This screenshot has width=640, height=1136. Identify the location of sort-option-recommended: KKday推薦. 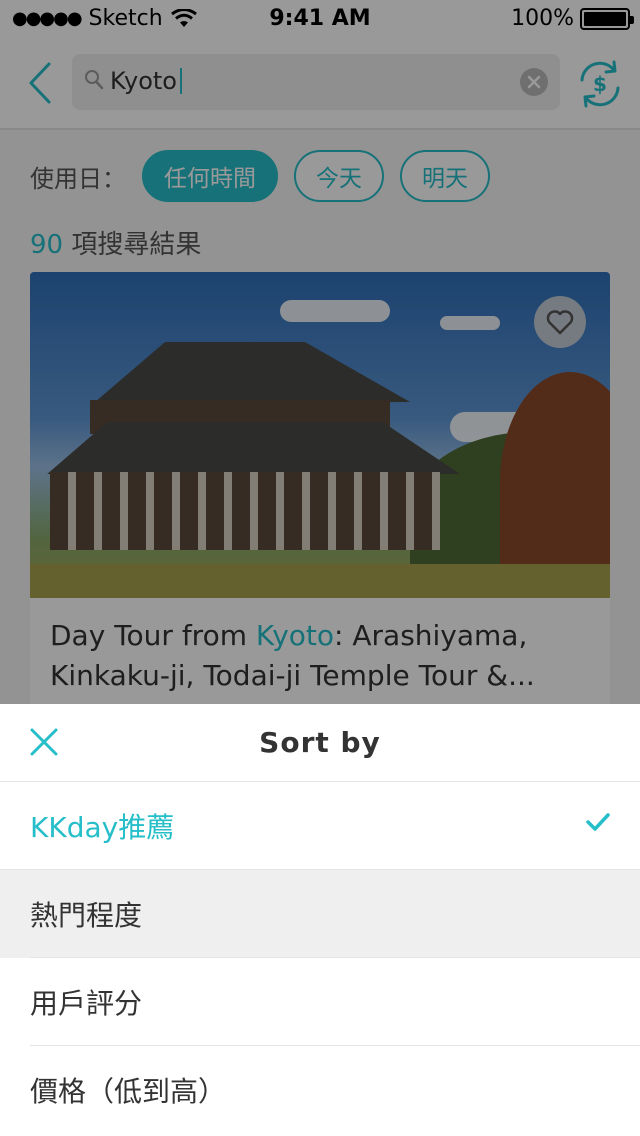
(320, 826).